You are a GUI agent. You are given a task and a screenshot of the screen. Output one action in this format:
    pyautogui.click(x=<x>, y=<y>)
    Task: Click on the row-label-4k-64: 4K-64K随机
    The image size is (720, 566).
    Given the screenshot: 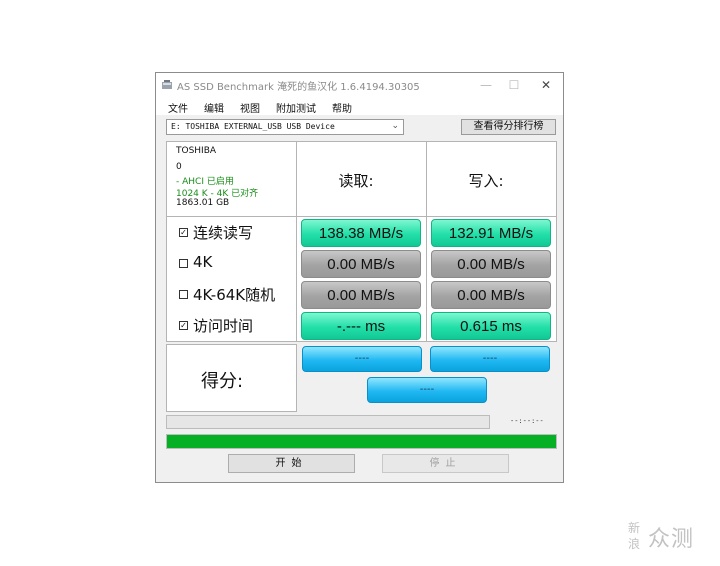 What is the action you would take?
    pyautogui.click(x=234, y=295)
    